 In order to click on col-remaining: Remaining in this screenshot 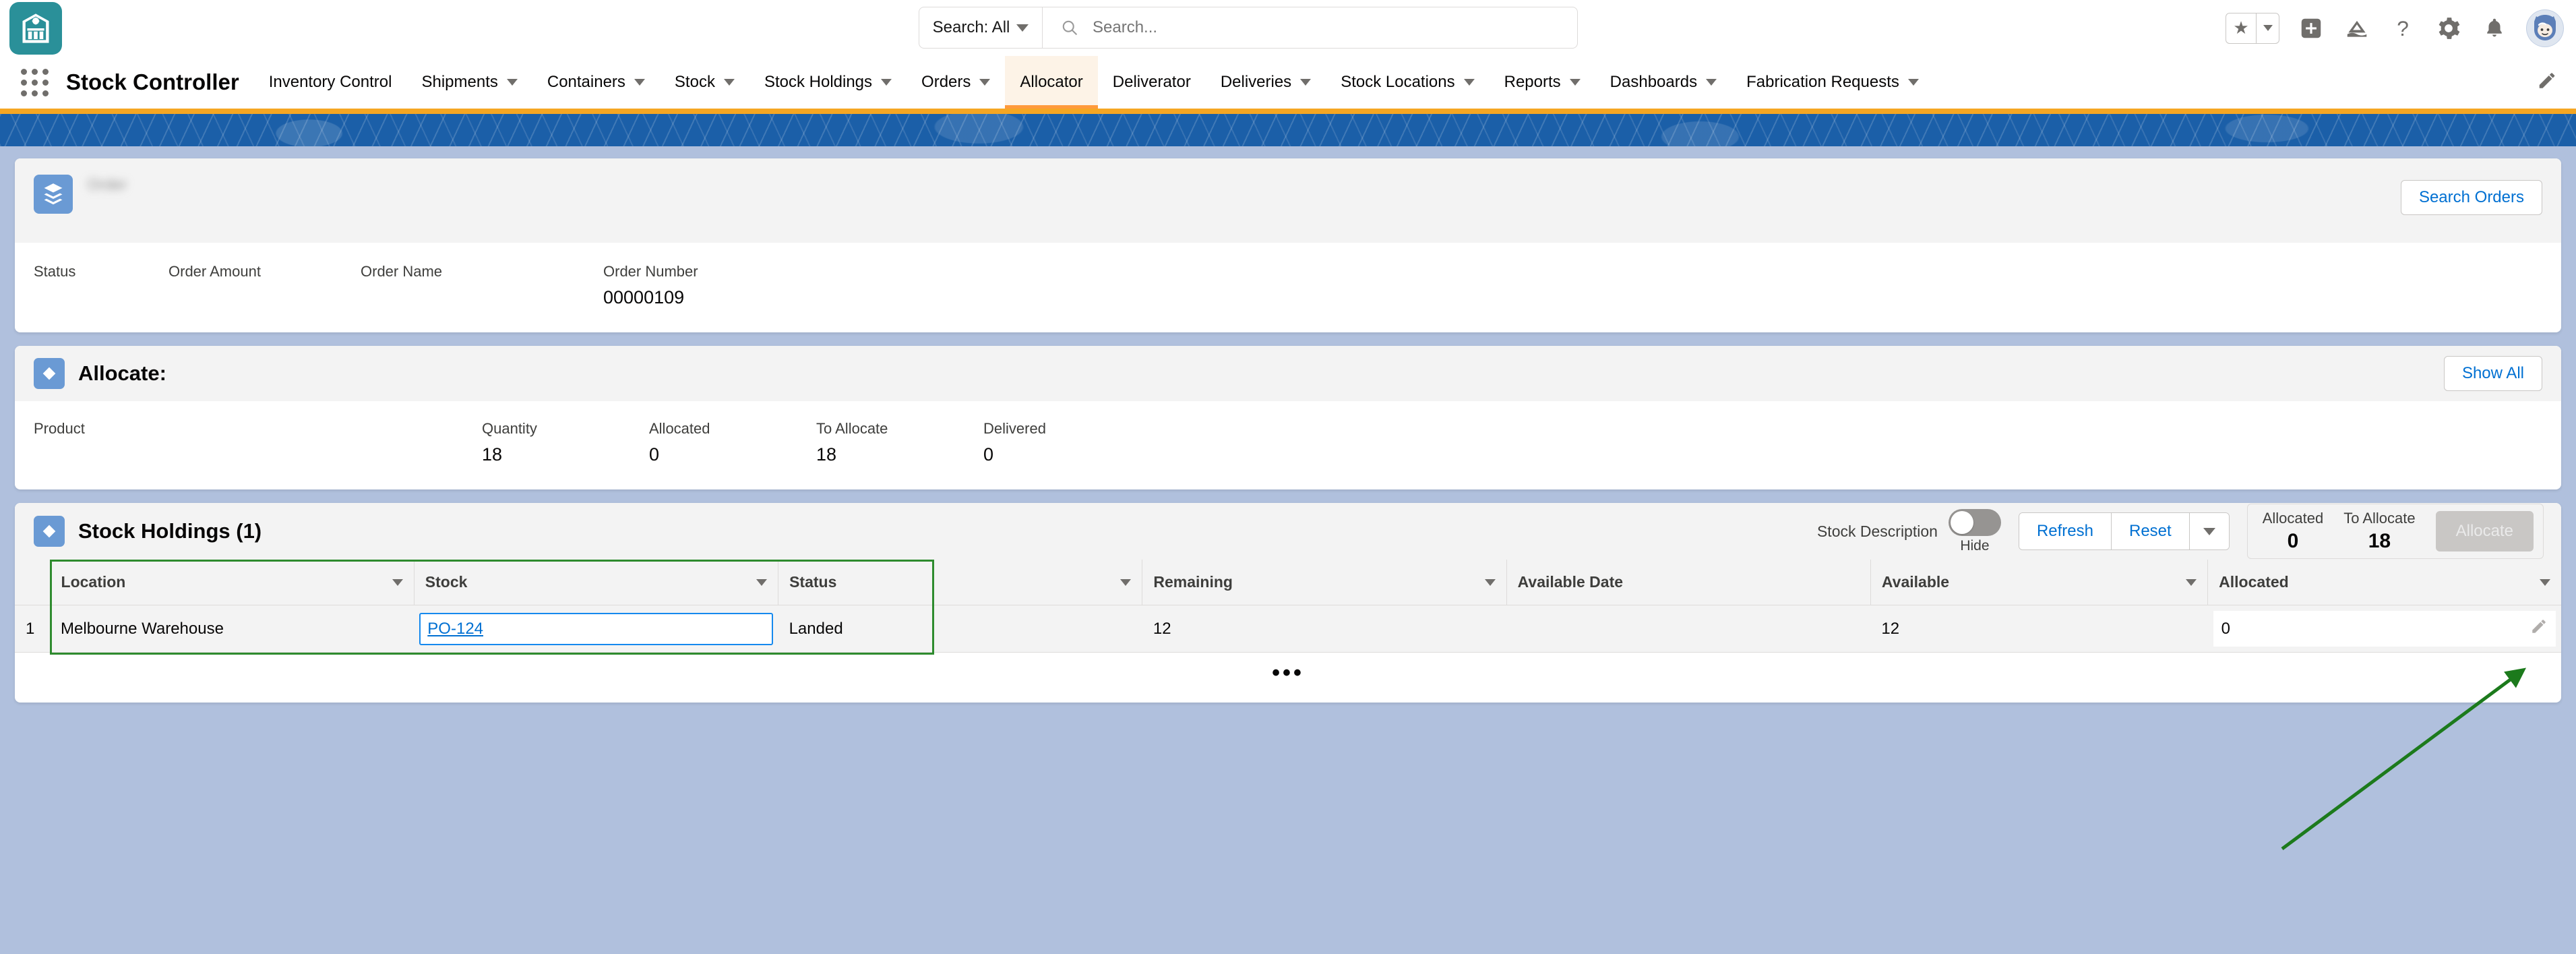, I will do `click(1325, 582)`.